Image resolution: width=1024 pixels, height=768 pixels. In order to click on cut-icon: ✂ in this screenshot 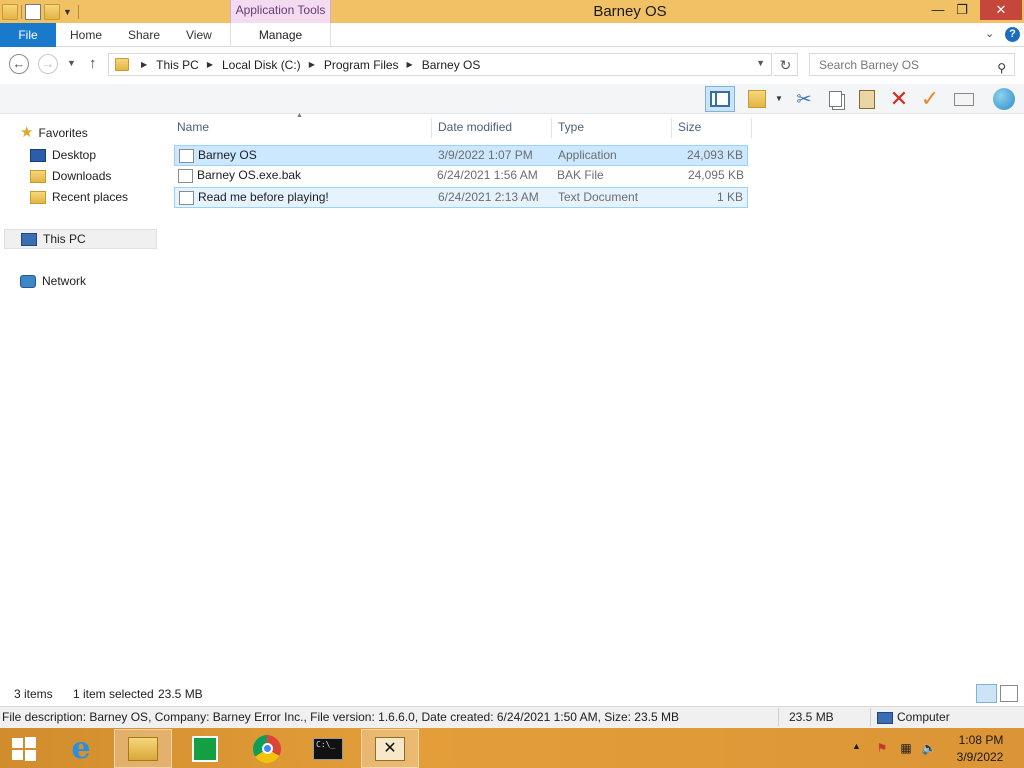, I will do `click(804, 99)`.